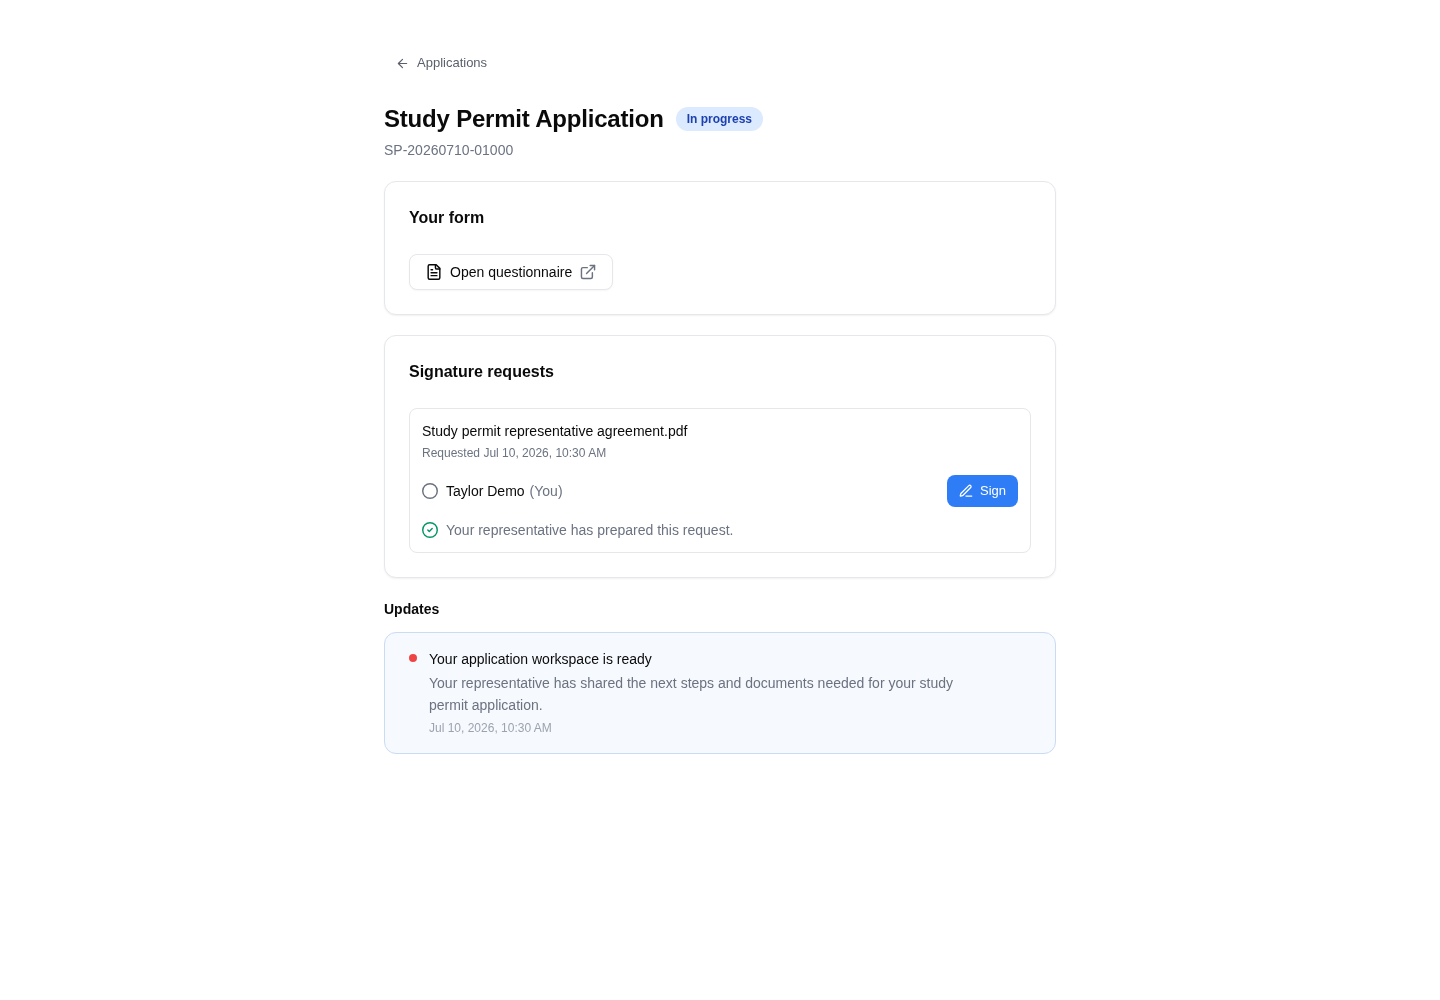 The width and height of the screenshot is (1440, 1000). What do you see at coordinates (482, 371) in the screenshot?
I see `card-title: Signature requests` at bounding box center [482, 371].